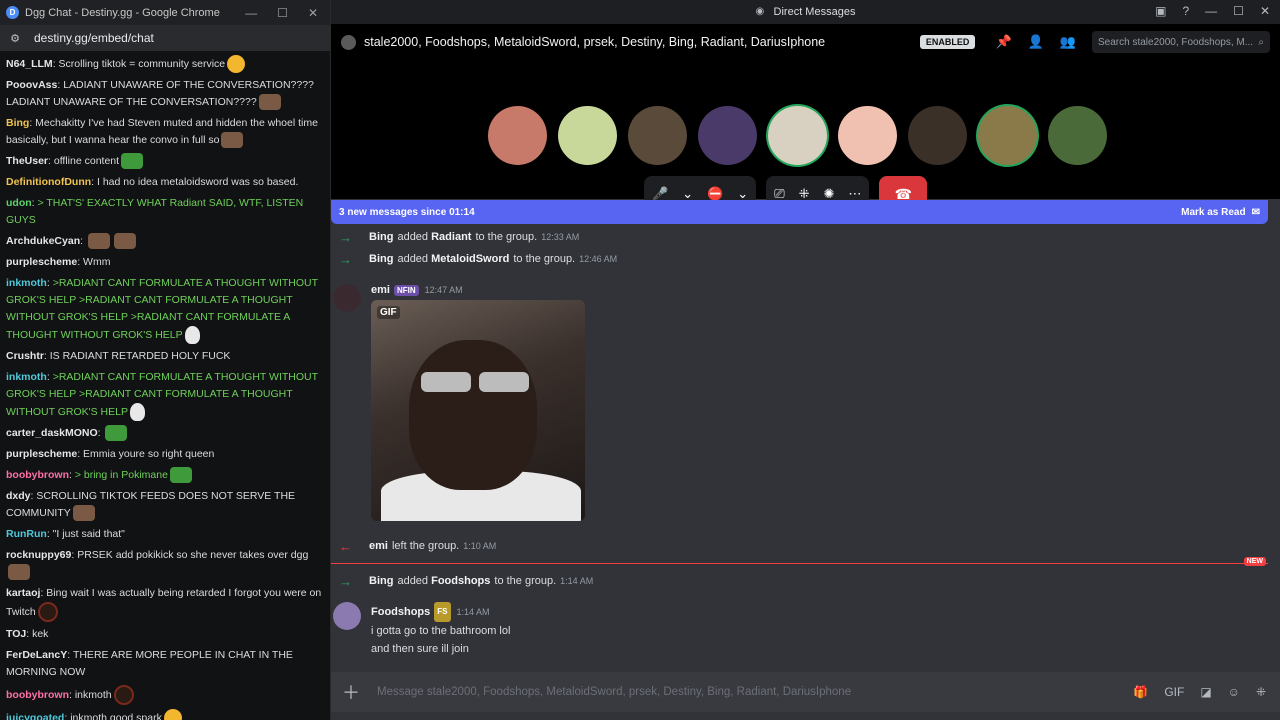 The width and height of the screenshot is (1280, 720). I want to click on chat-text: inkmoth, so click(93, 694).